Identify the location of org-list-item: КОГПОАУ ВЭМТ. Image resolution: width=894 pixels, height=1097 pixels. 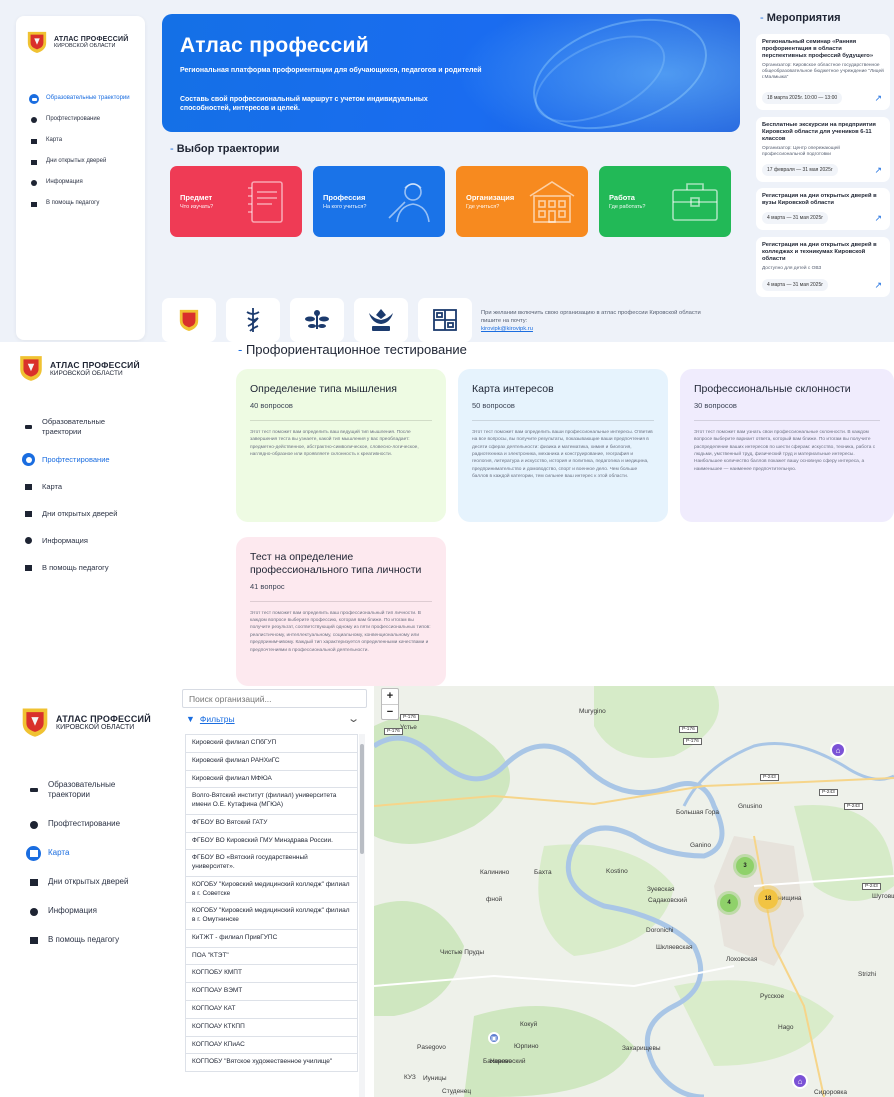
(271, 992).